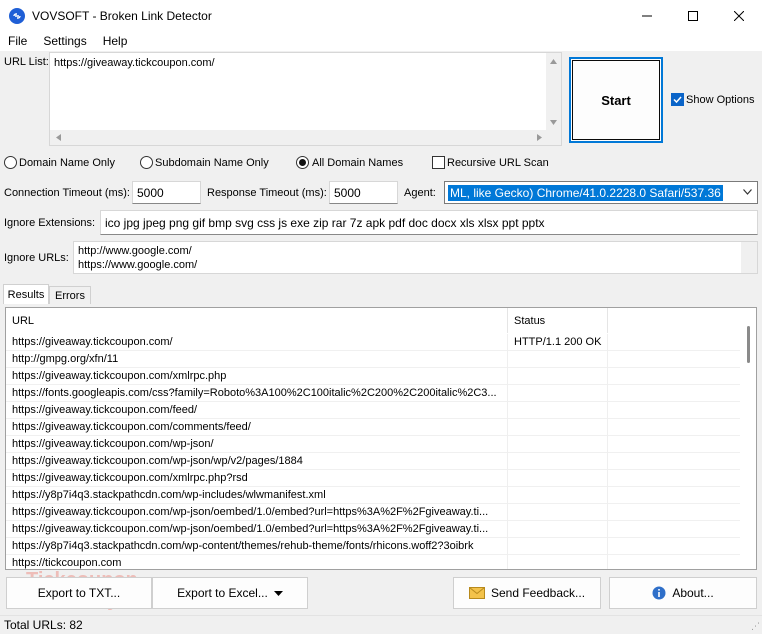 This screenshot has height=634, width=762. I want to click on menu-file: File, so click(17, 41).